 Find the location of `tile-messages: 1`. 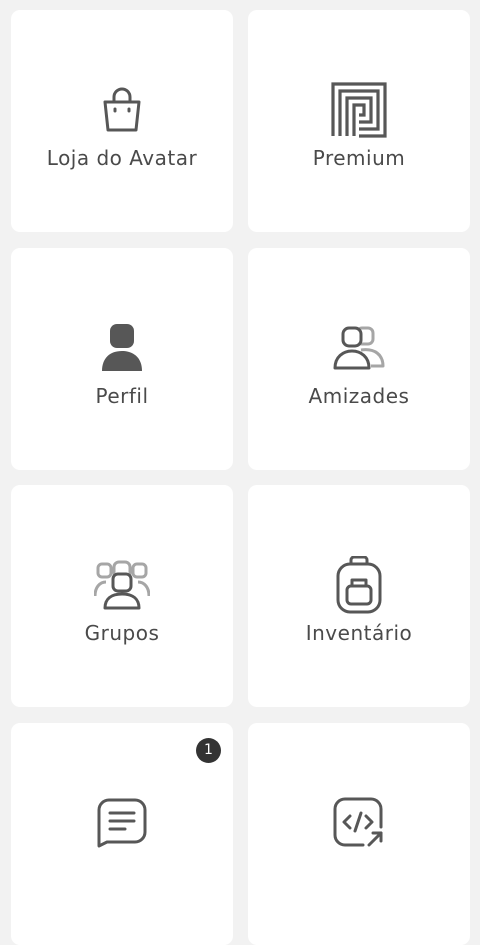

tile-messages: 1 is located at coordinates (122, 834).